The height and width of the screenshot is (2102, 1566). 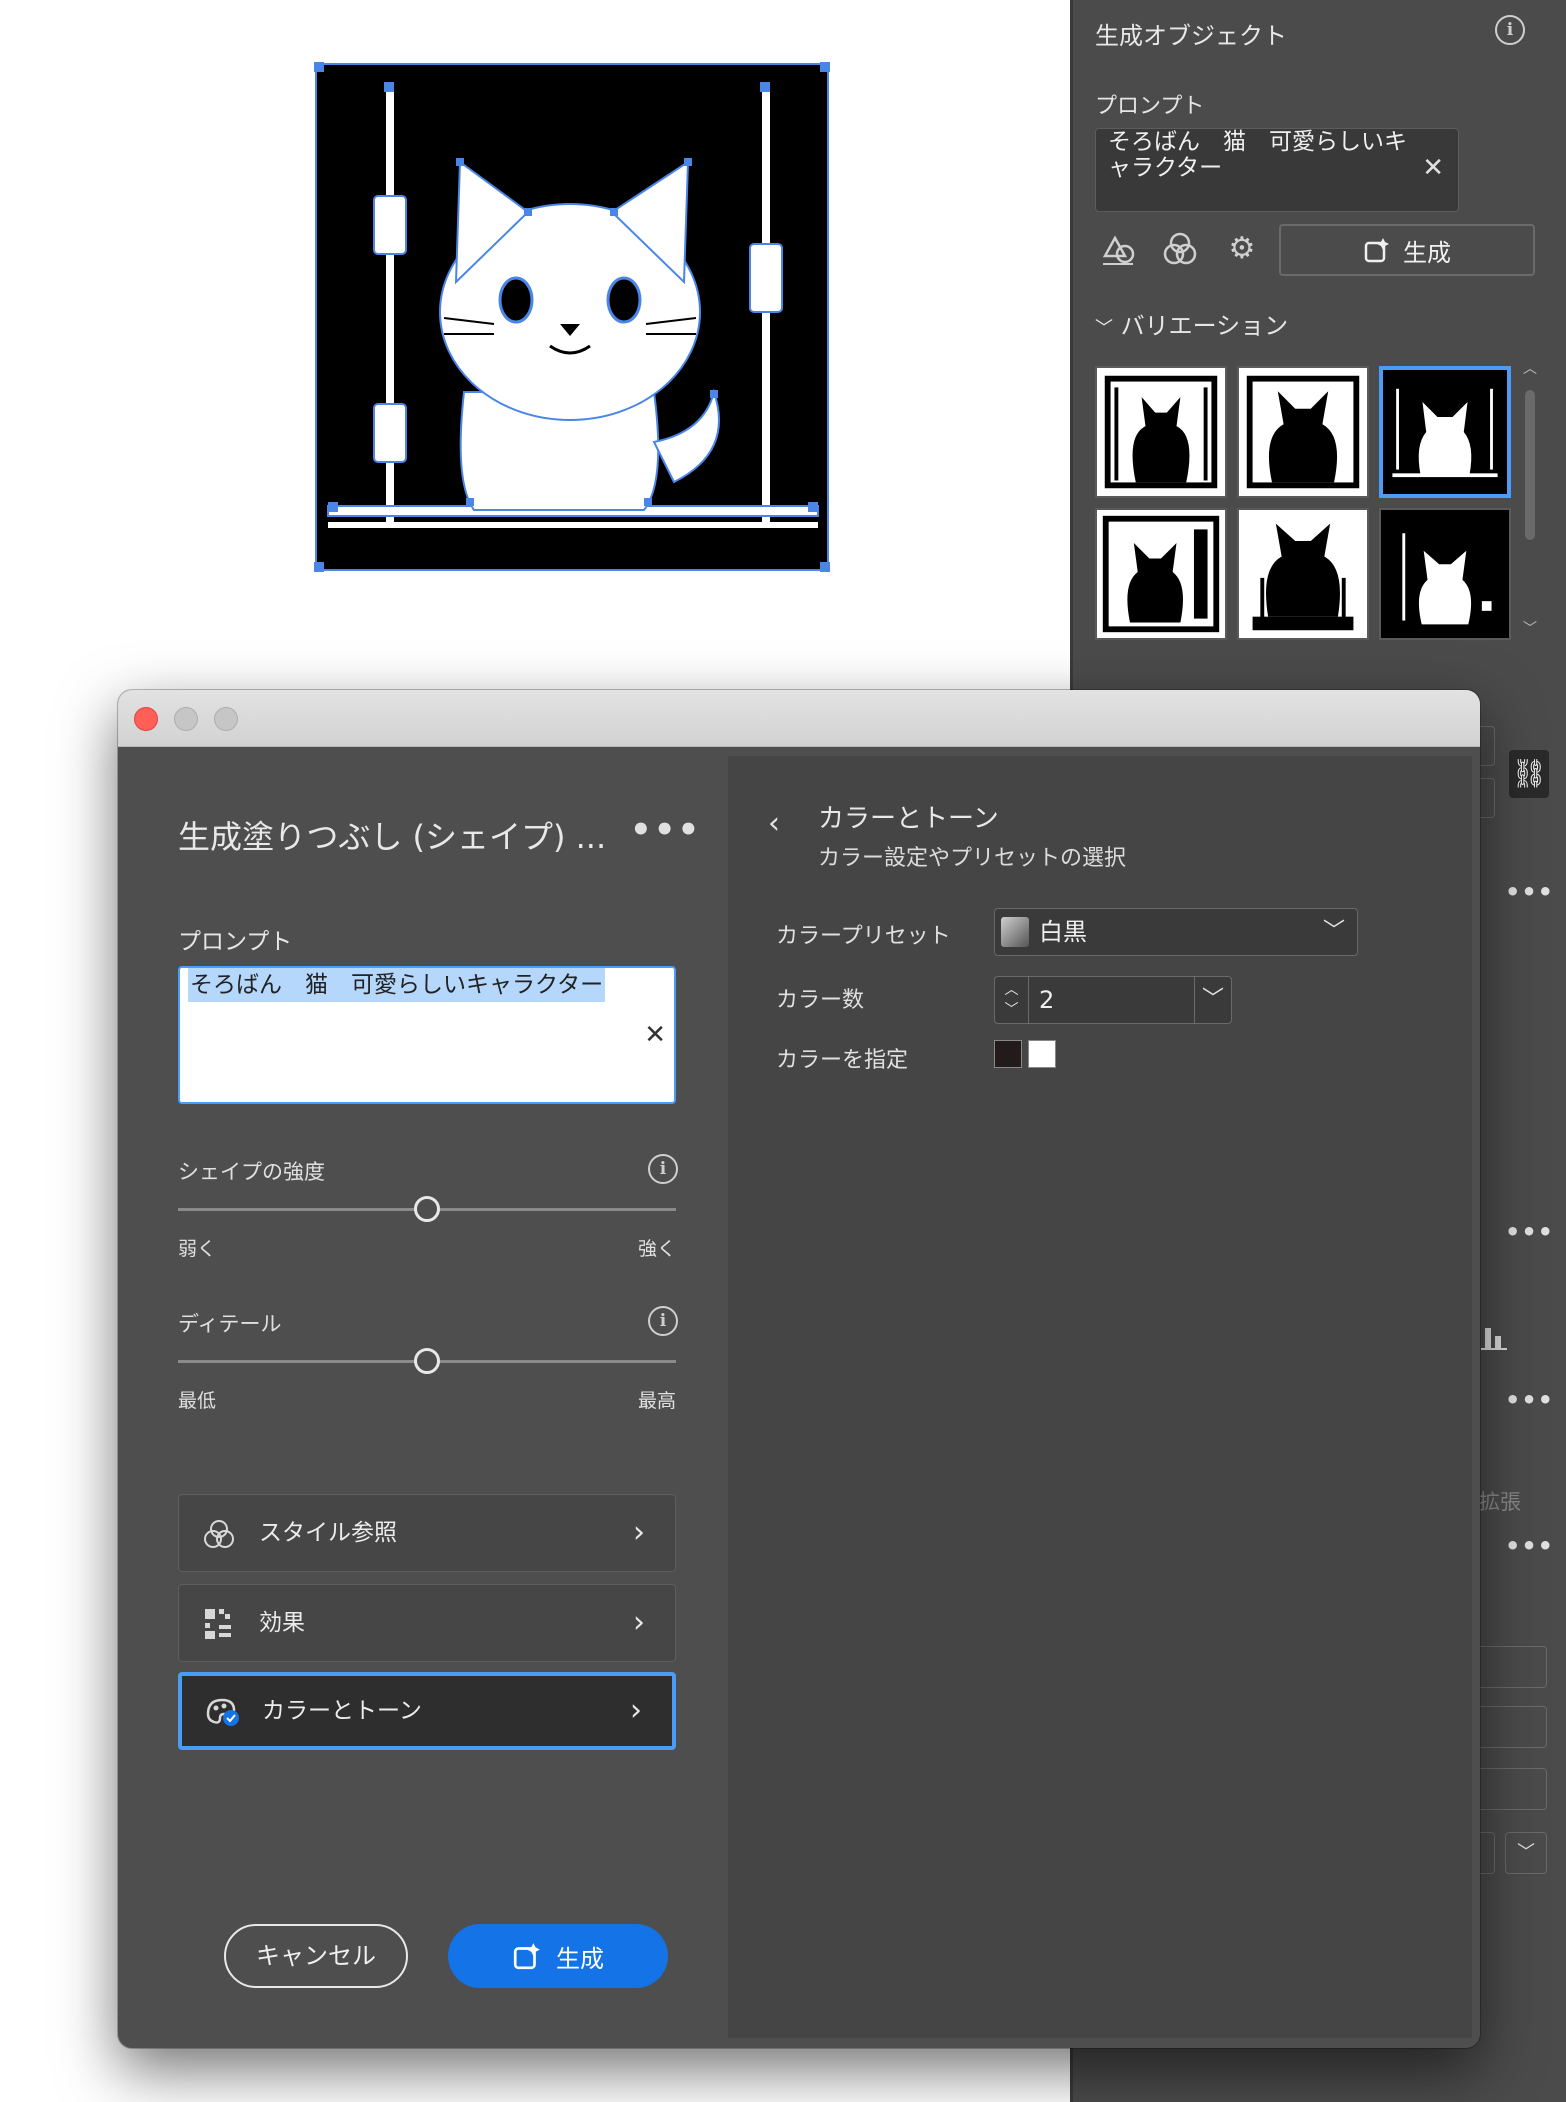 I want to click on chart-icon, so click(x=1494, y=1338).